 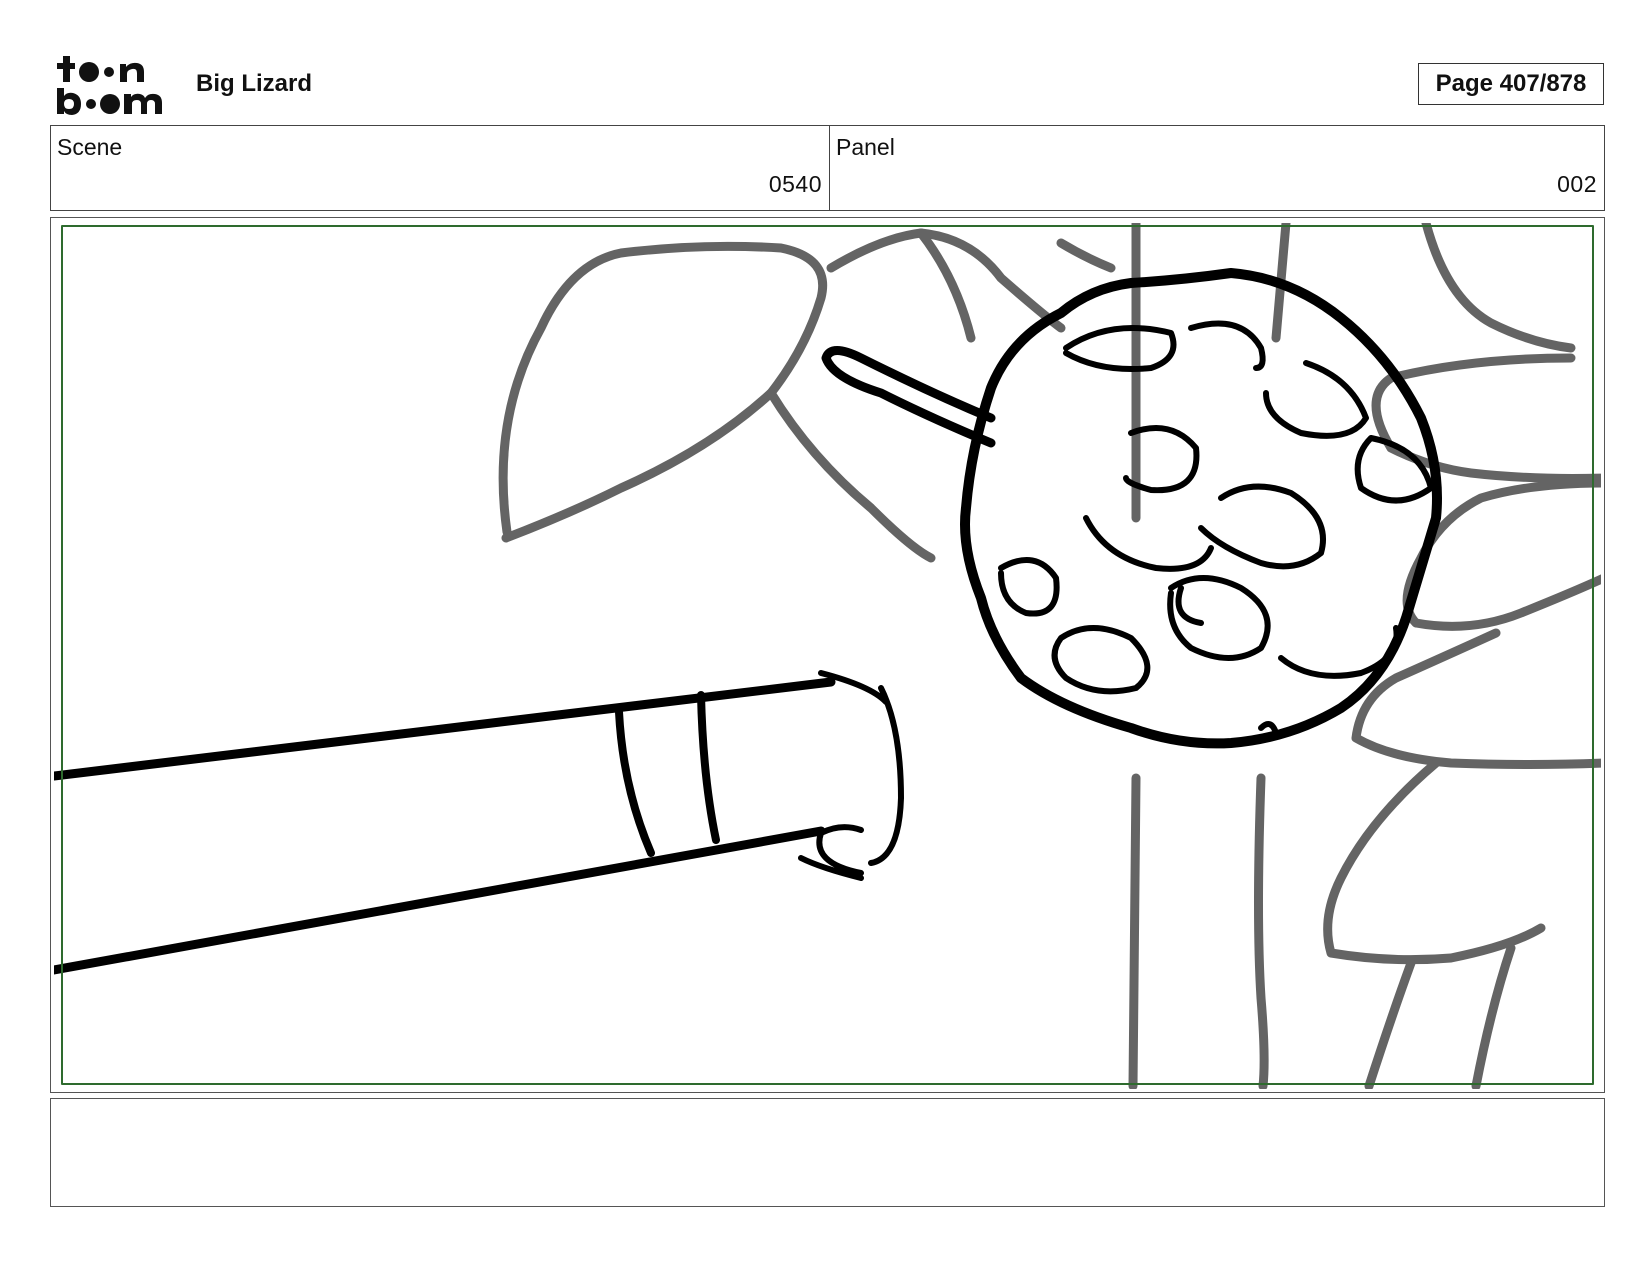 What do you see at coordinates (440, 900) in the screenshot?
I see `stick-bottom-edge` at bounding box center [440, 900].